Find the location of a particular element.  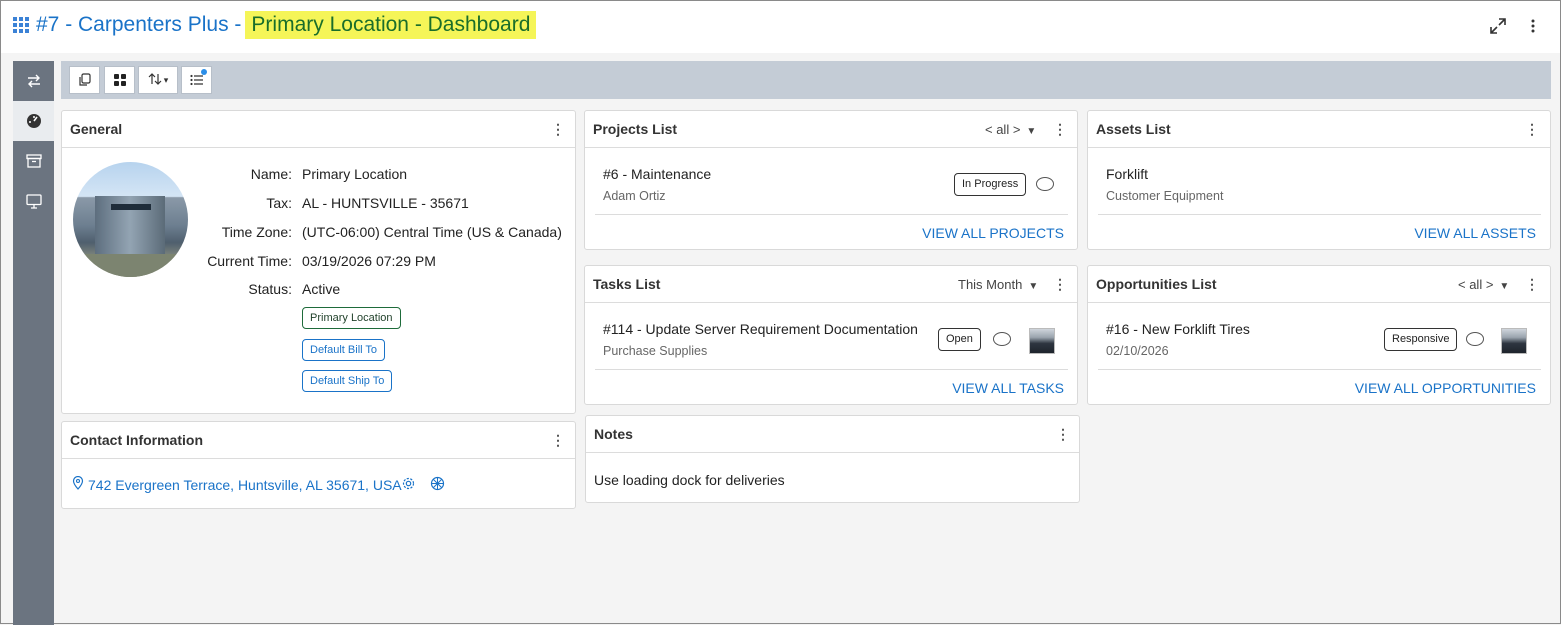

title-prefix: #7 - Carpenters Plus - is located at coordinates (139, 24).